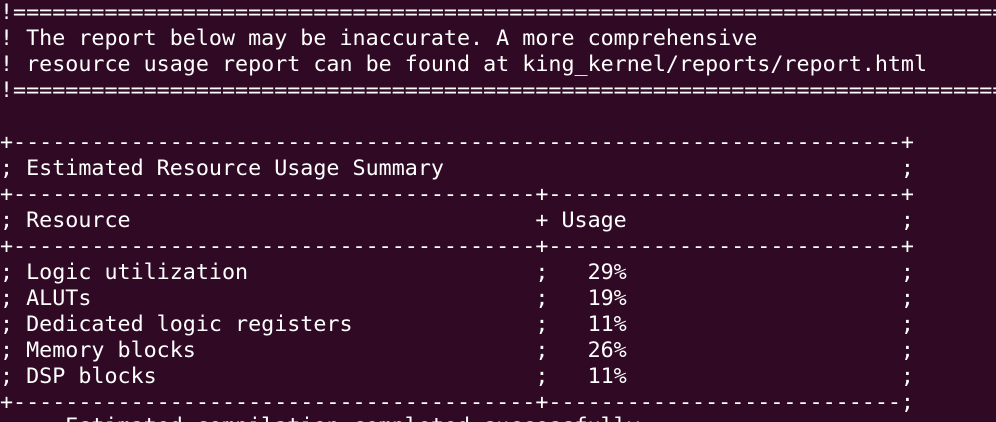 This screenshot has height=422, width=996. I want to click on table-row: ; Memory blocks ; 26% ;, so click(457, 350).